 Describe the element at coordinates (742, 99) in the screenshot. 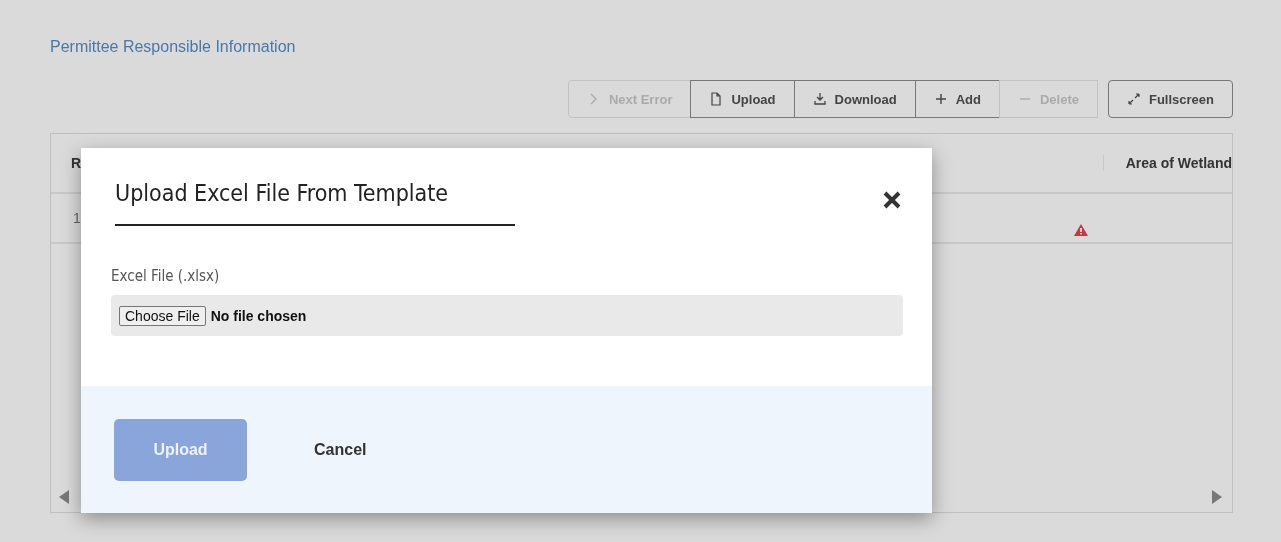

I see `toolbar-button: Upload` at that location.